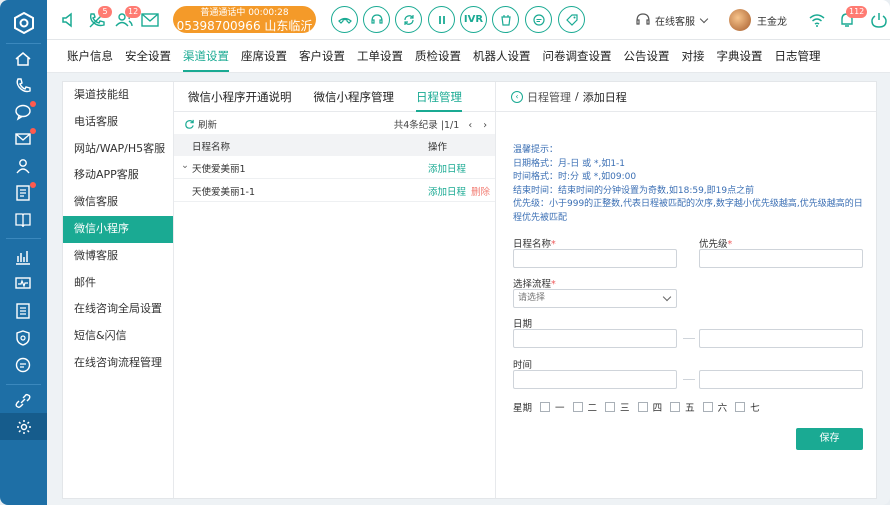  Describe the element at coordinates (185, 165) in the screenshot. I see `chevron-down-icon: ⌄` at that location.